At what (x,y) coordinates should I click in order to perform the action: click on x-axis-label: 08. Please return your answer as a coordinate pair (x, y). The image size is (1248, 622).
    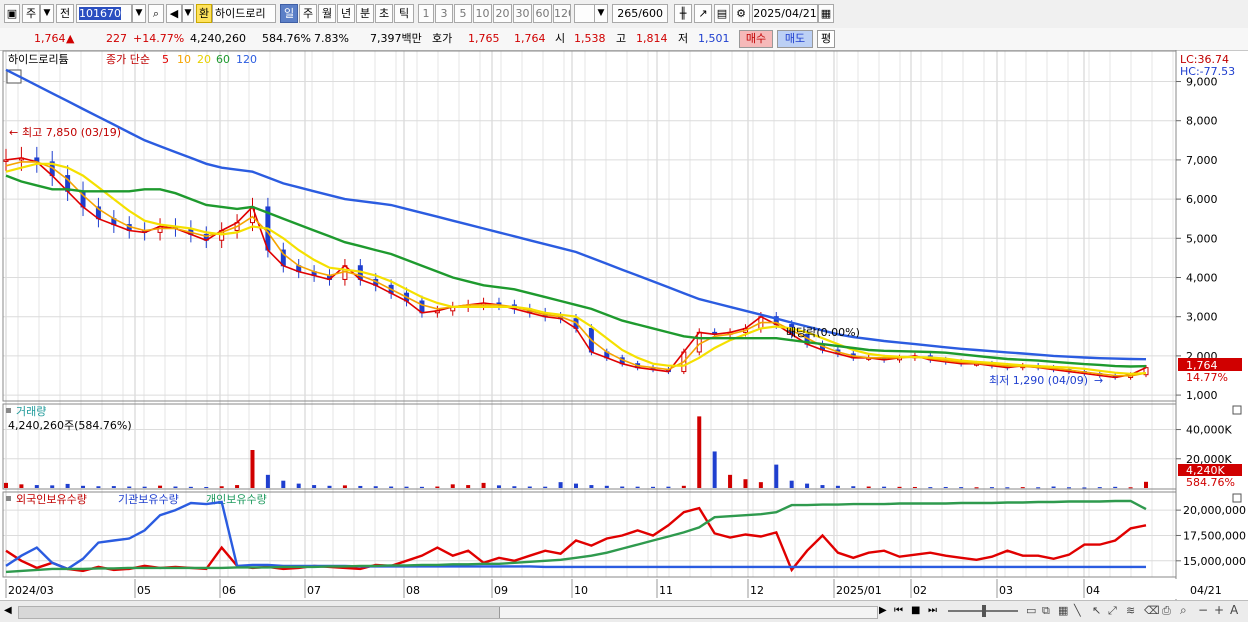
    Looking at the image, I should click on (413, 590).